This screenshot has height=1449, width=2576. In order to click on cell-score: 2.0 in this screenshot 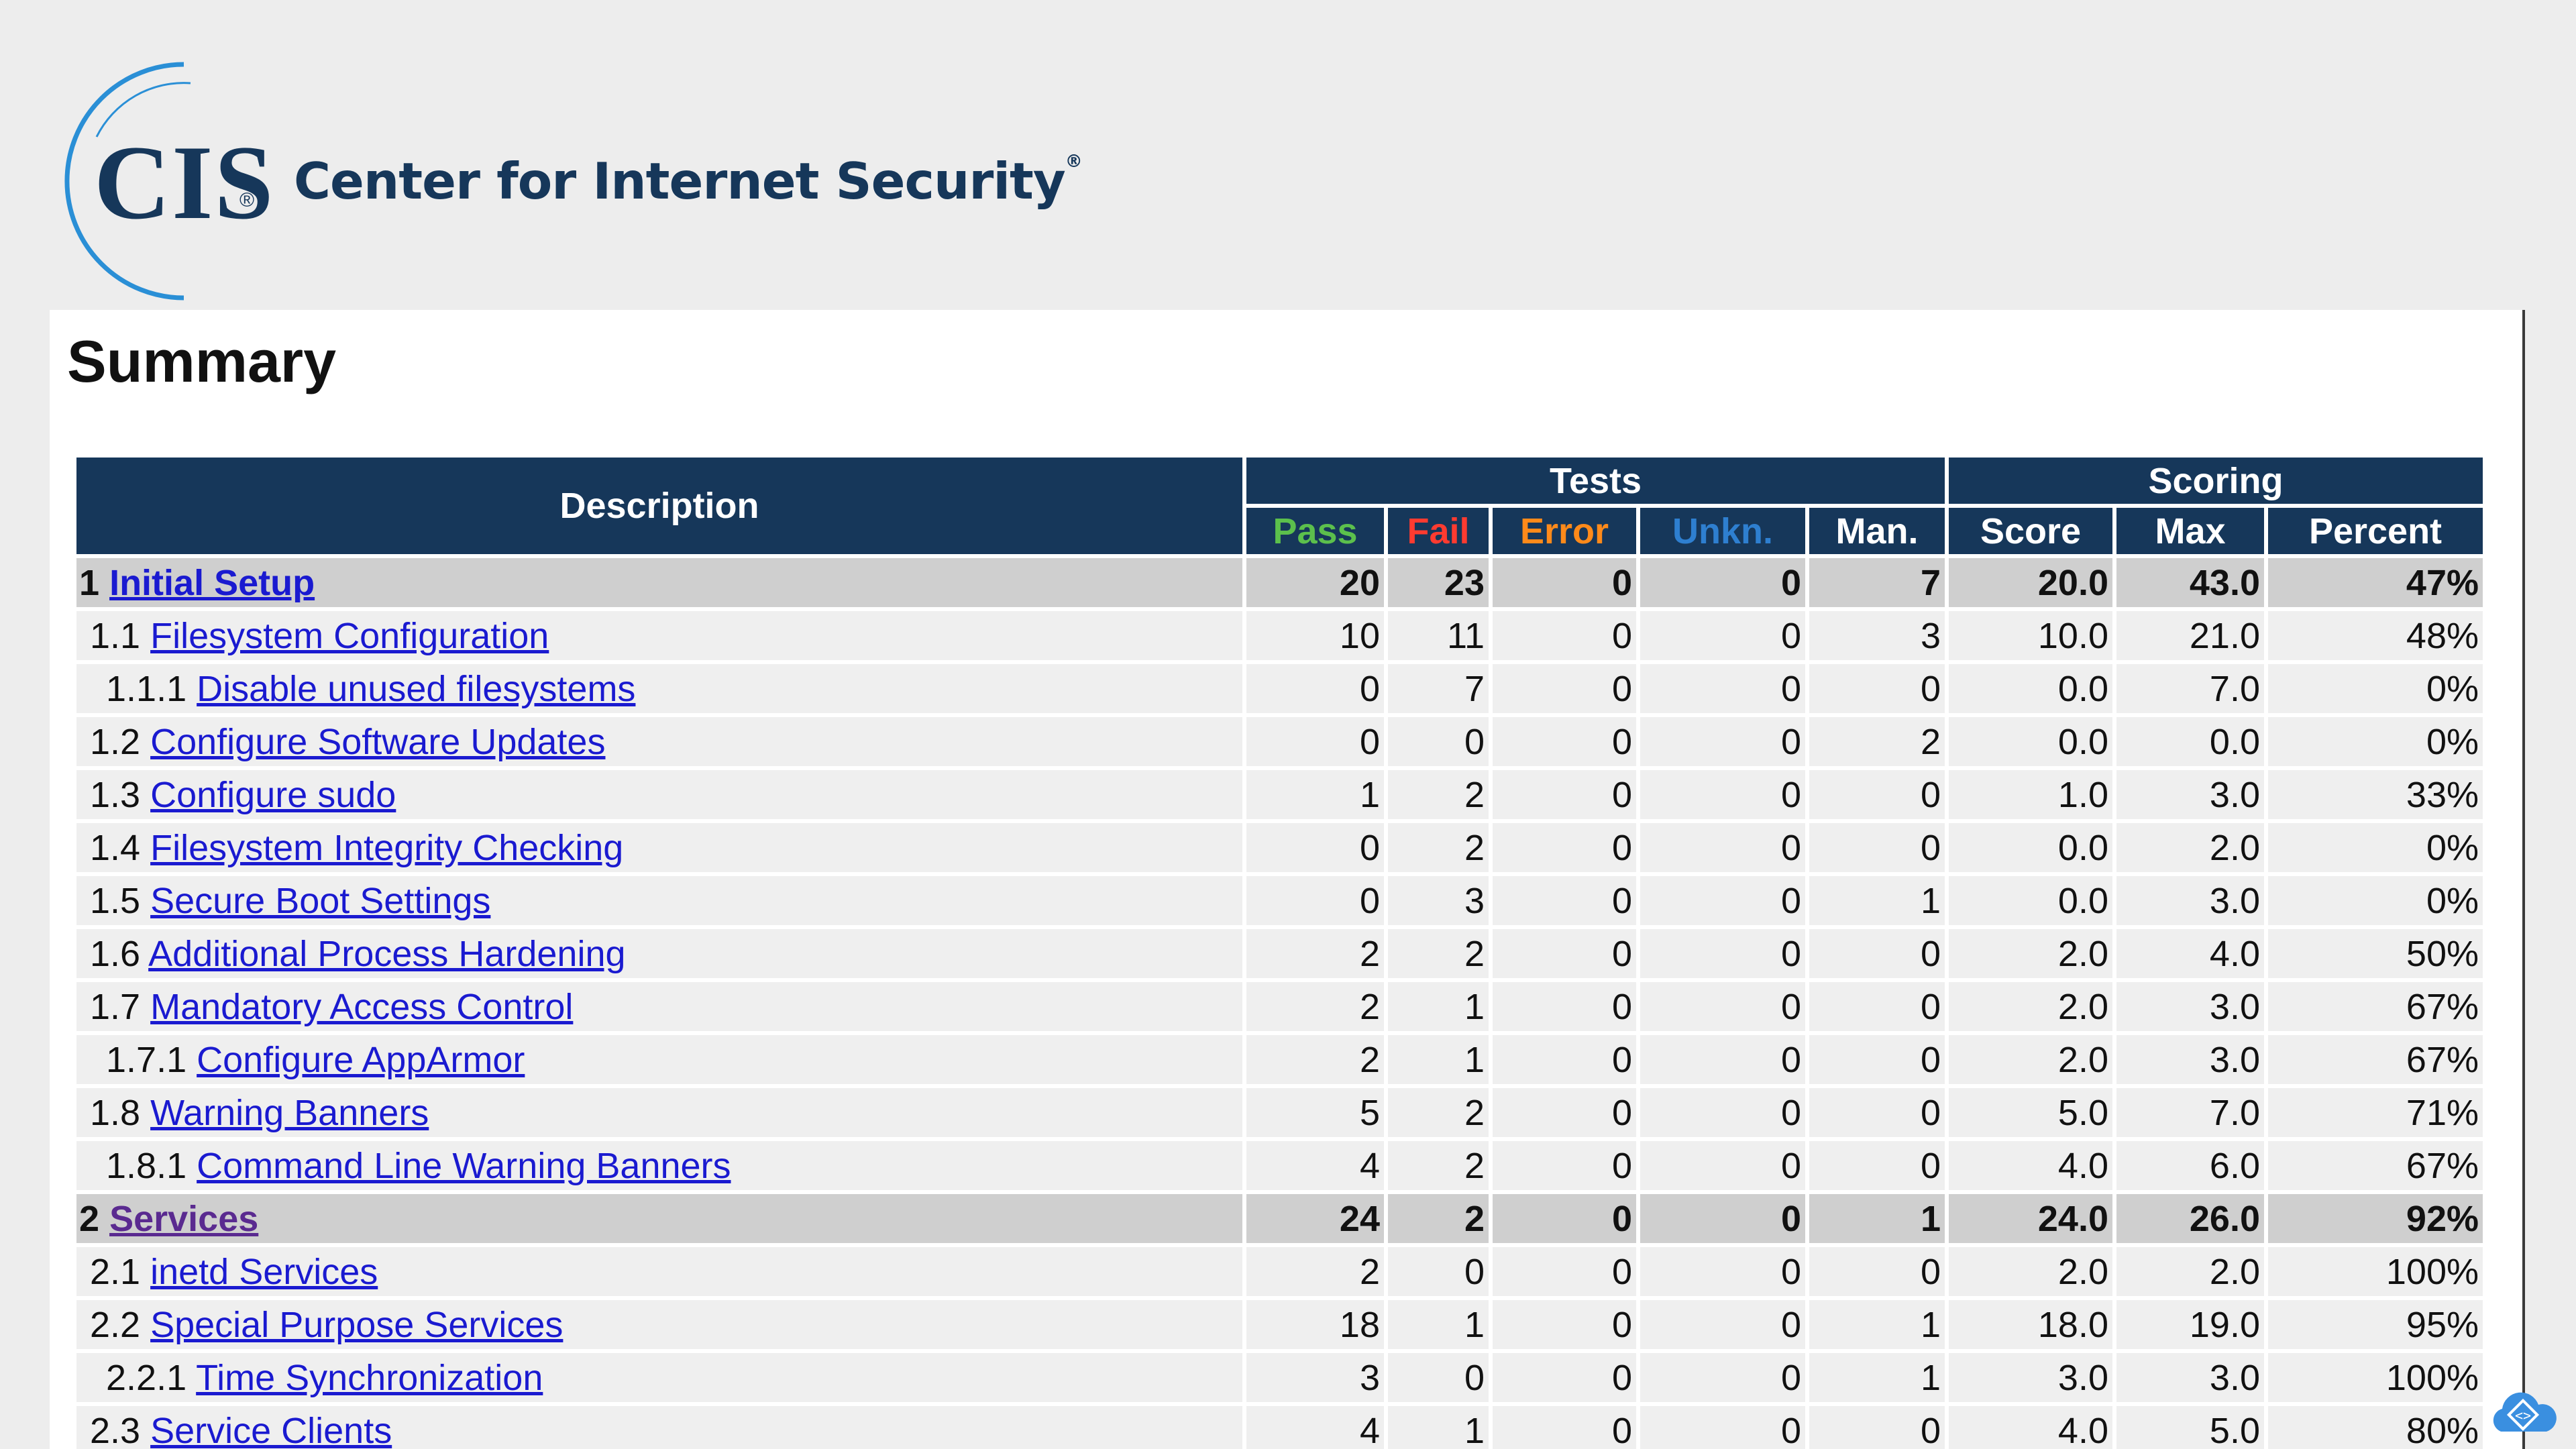, I will do `click(2030, 1271)`.